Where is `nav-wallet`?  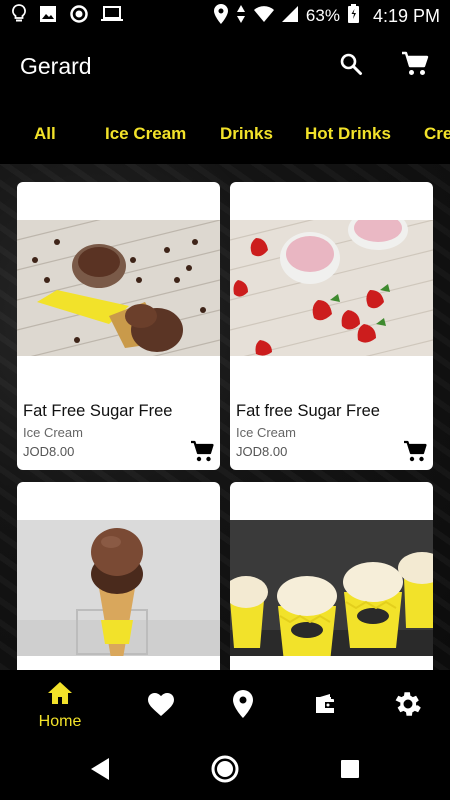 nav-wallet is located at coordinates (325, 706).